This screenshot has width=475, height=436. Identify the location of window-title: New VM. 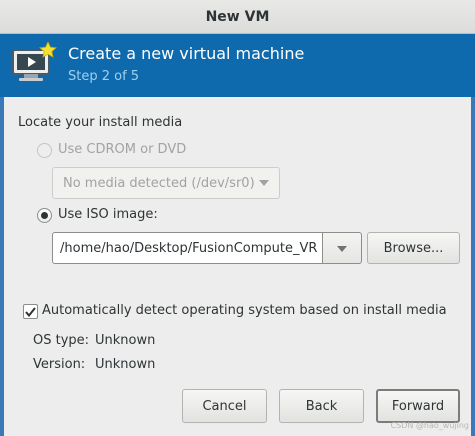
(237, 16).